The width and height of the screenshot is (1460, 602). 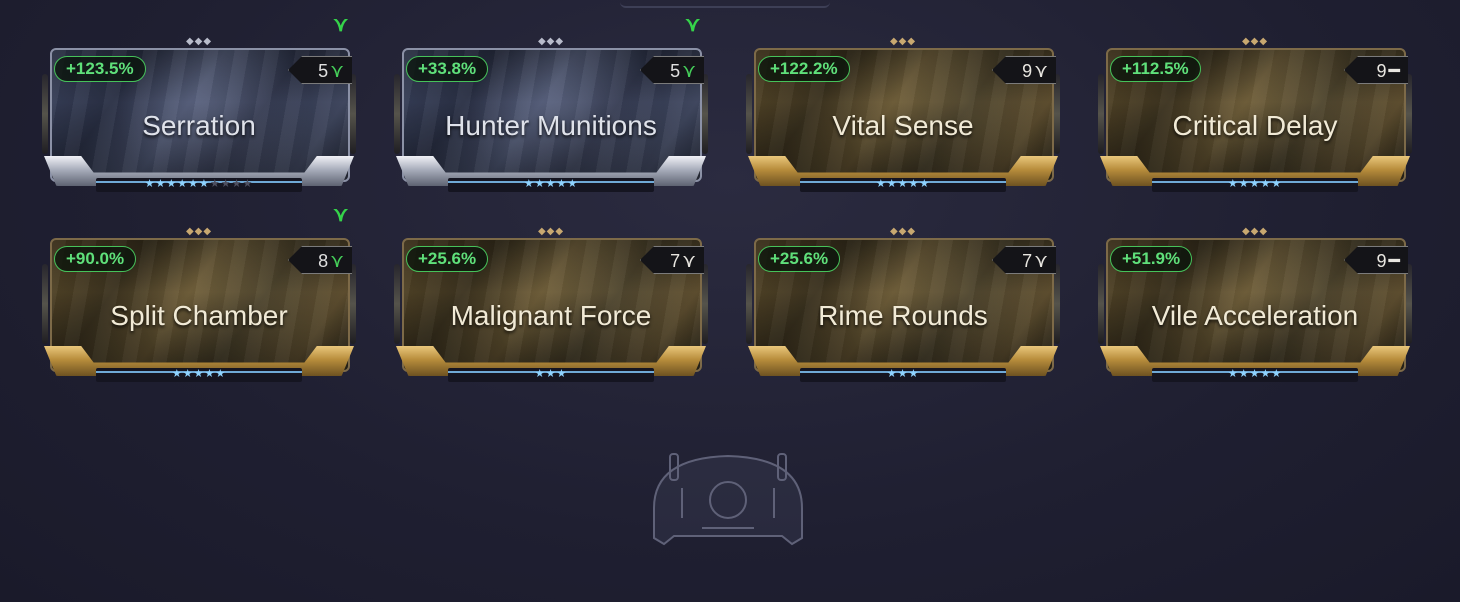 I want to click on mod-name: Hunter Munitions, so click(x=551, y=125).